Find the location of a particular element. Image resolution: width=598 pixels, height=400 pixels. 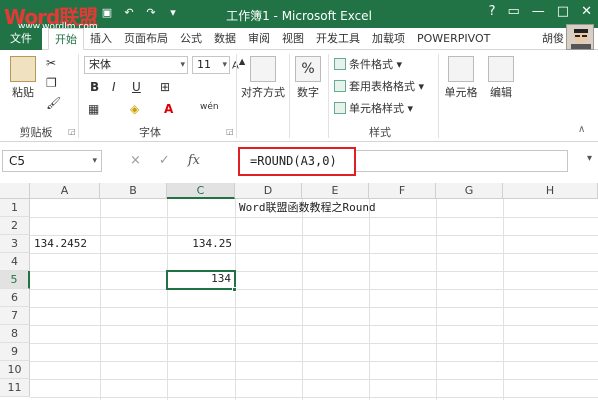

row-header-9: 9 is located at coordinates (15, 352).